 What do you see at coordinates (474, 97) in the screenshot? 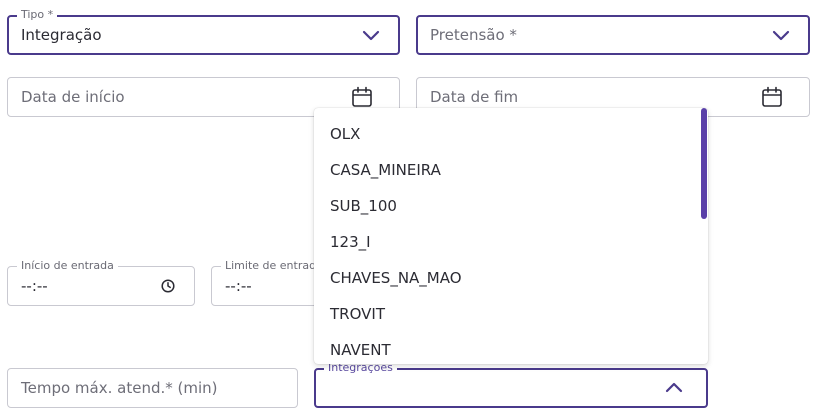
I see `data-fim-placeholder: Data de fim` at bounding box center [474, 97].